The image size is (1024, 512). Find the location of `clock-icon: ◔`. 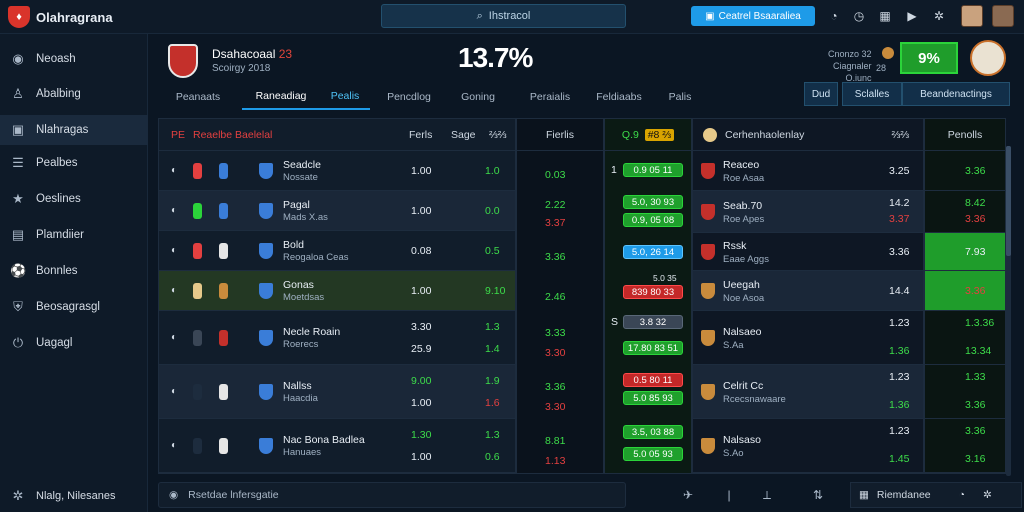

clock-icon: ◔ is located at coordinates (962, 495).